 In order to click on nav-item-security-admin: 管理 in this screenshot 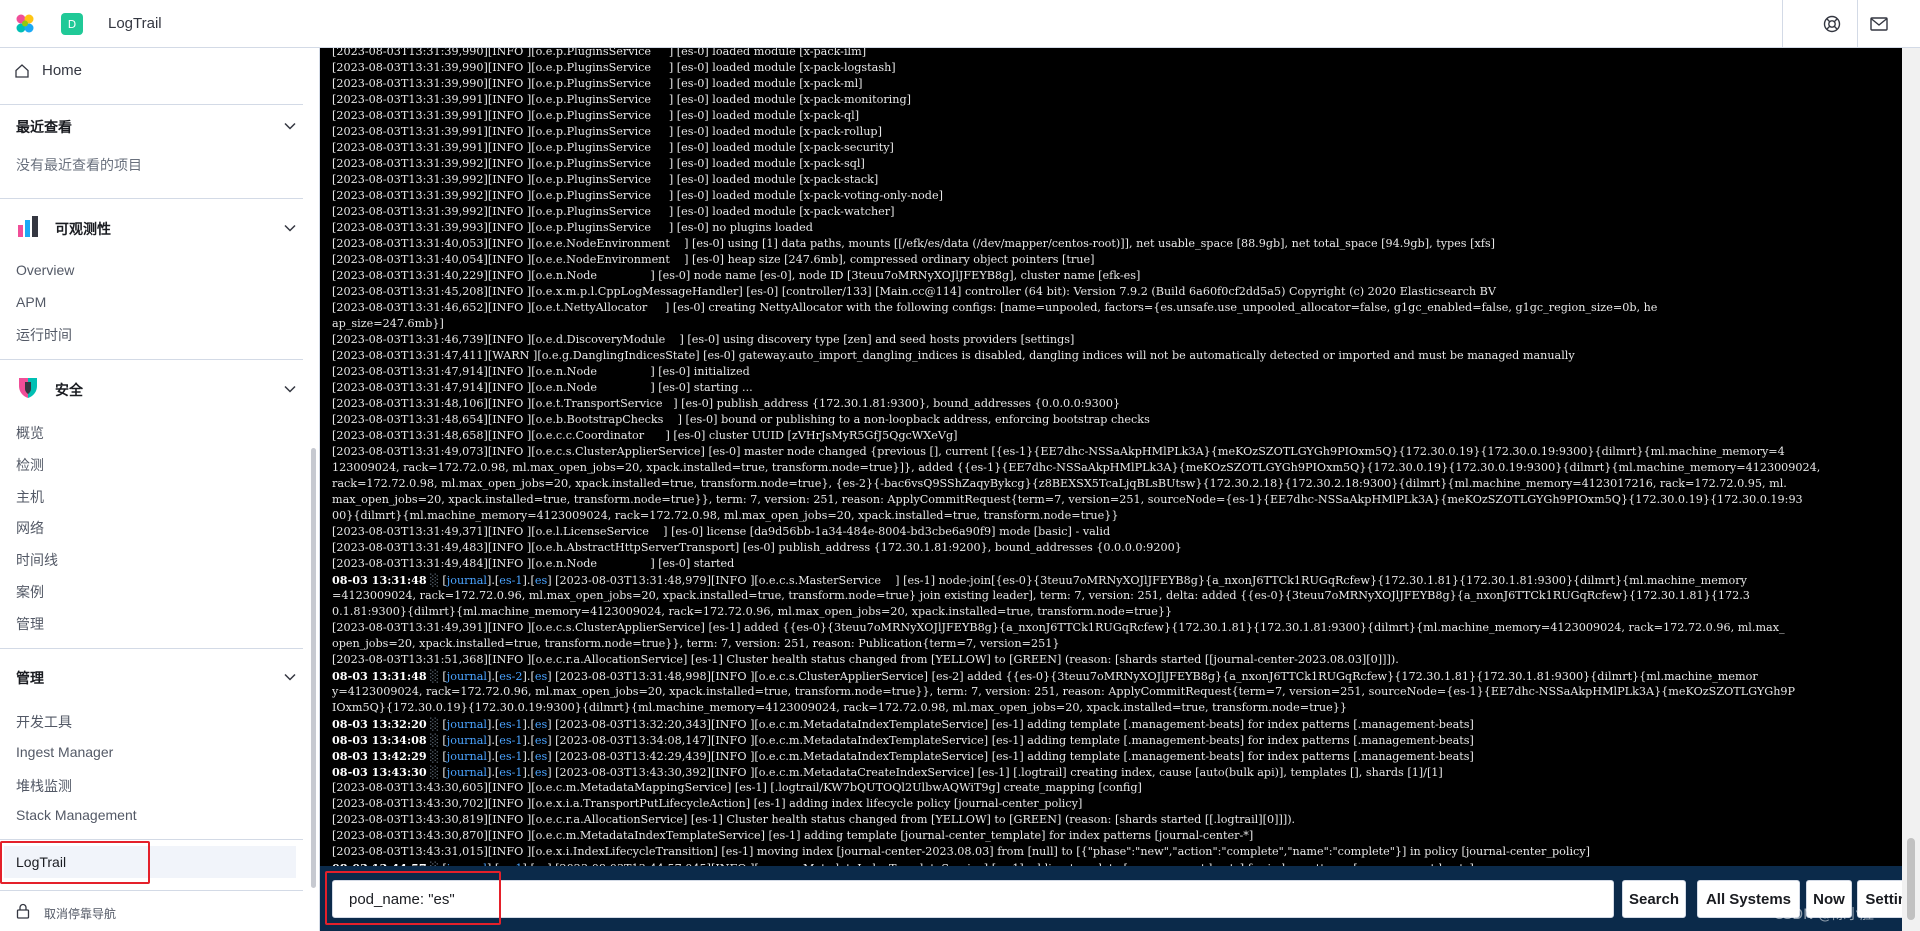, I will do `click(30, 624)`.